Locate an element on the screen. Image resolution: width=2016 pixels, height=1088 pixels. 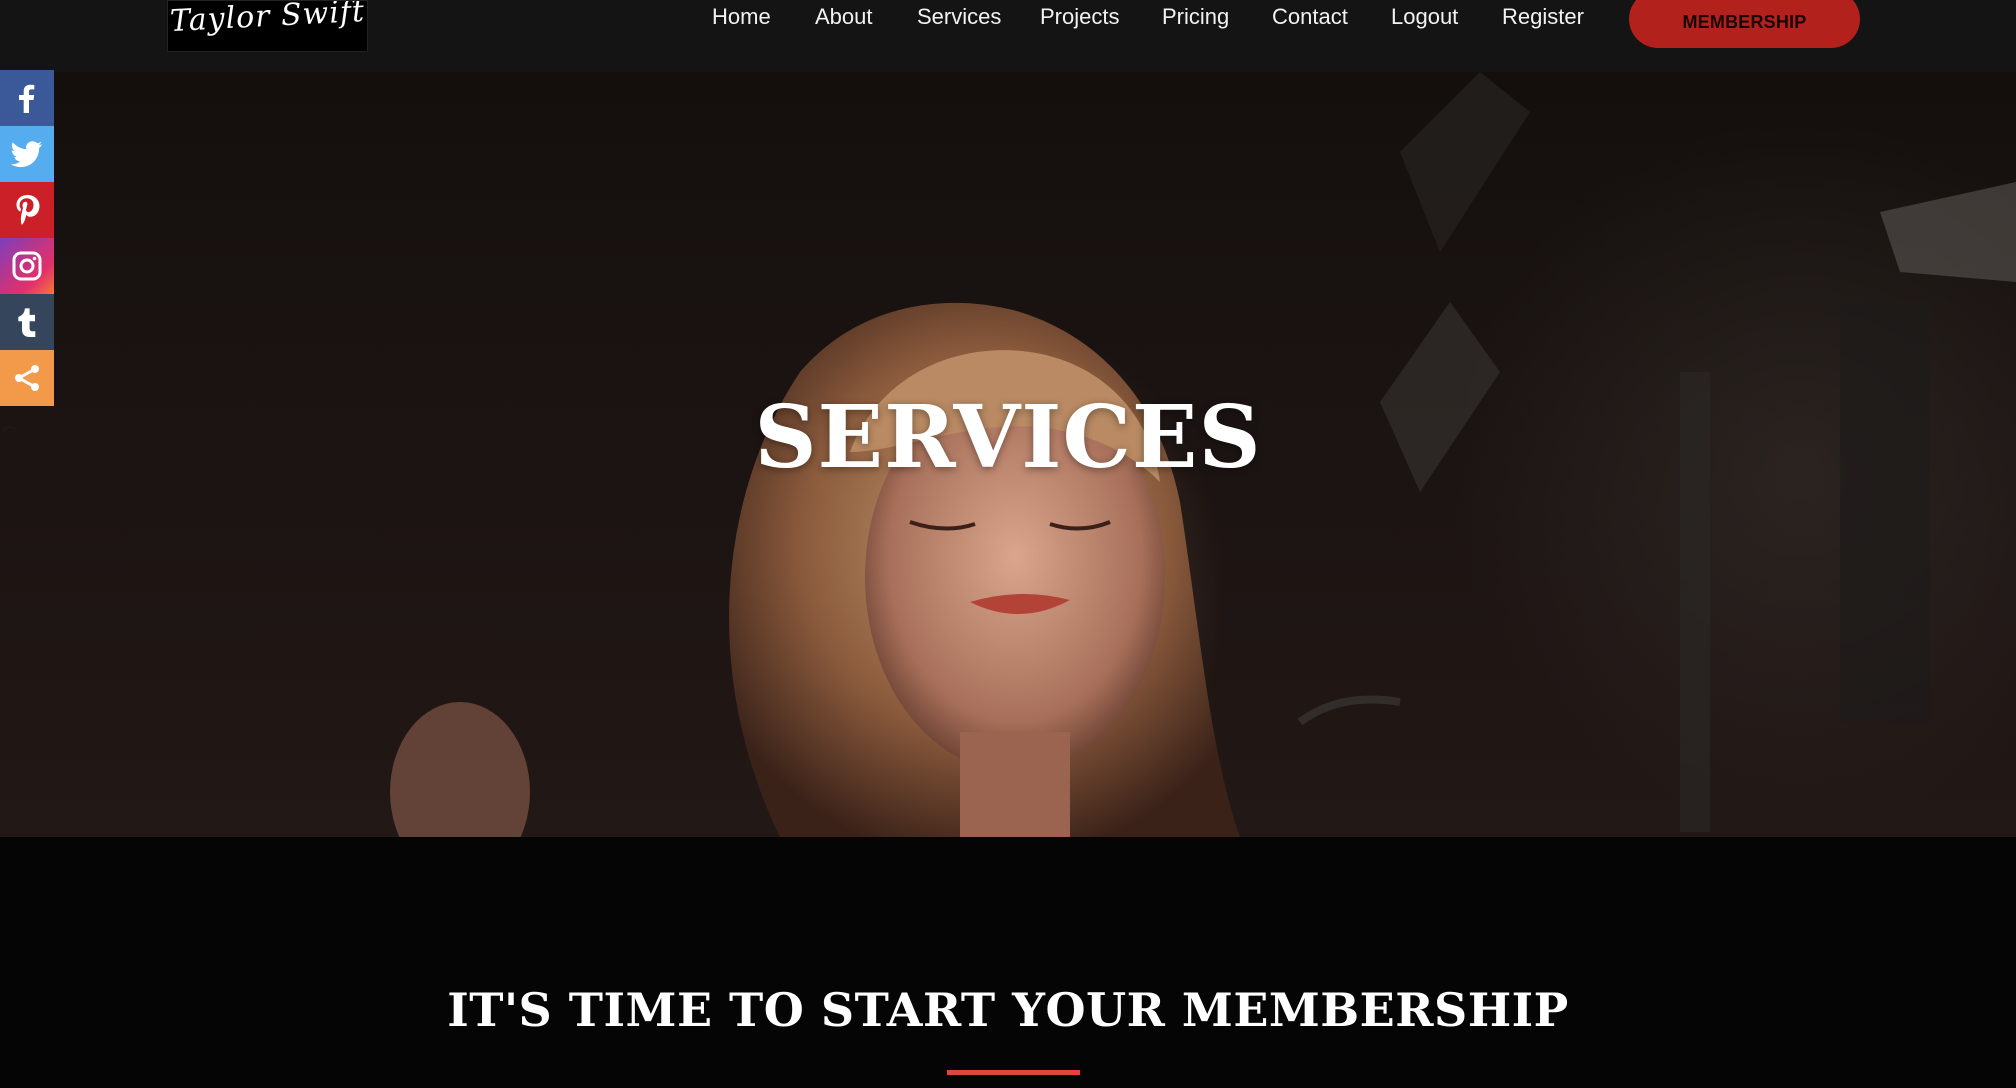
membership-section-title: IT'S TIME TO START YOUR MEMBERSHIP is located at coordinates (1008, 1010).